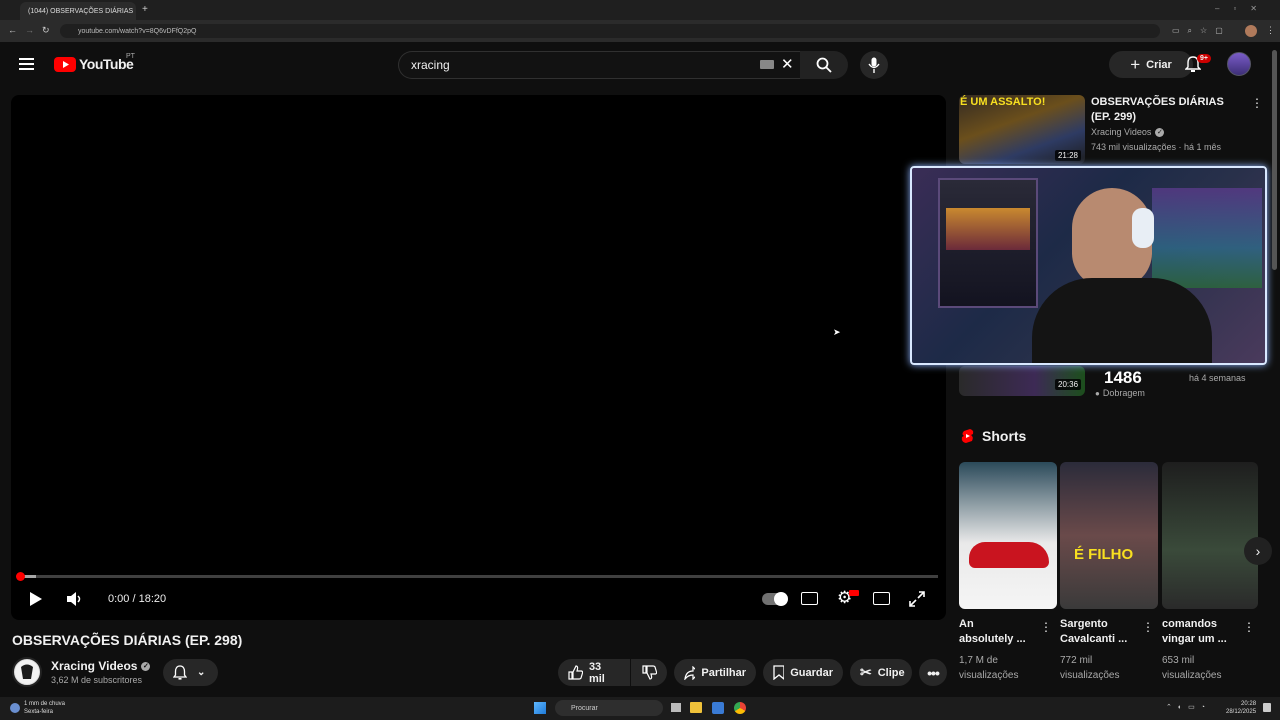  I want to click on store-icon, so click(718, 708).